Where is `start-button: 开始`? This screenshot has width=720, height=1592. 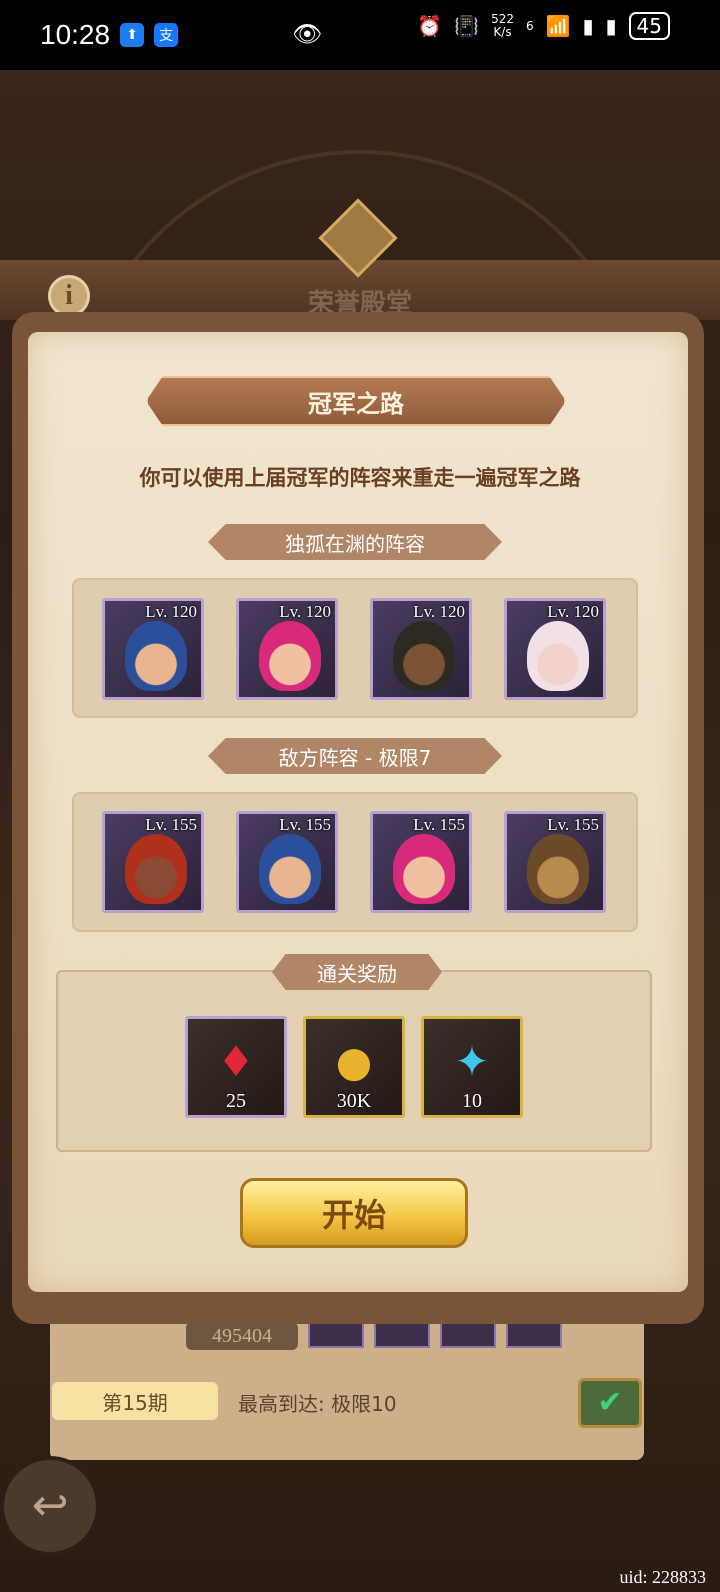 start-button: 开始 is located at coordinates (354, 1213).